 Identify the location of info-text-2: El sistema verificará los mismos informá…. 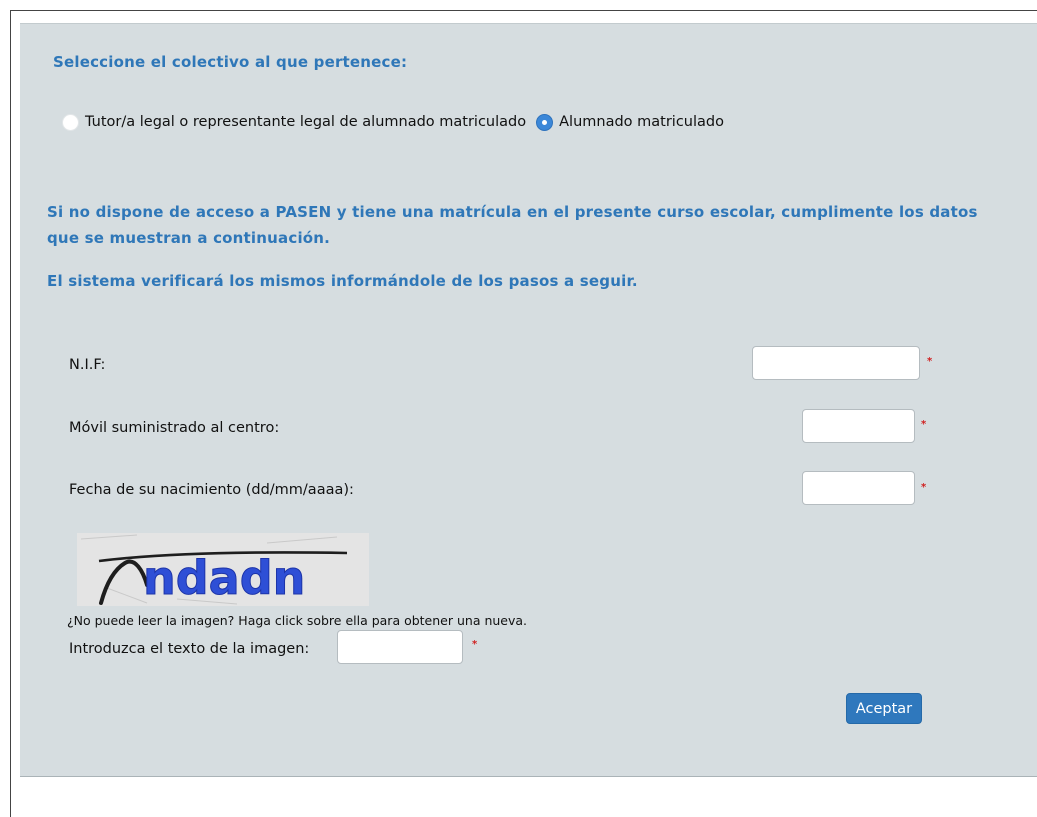
(342, 281).